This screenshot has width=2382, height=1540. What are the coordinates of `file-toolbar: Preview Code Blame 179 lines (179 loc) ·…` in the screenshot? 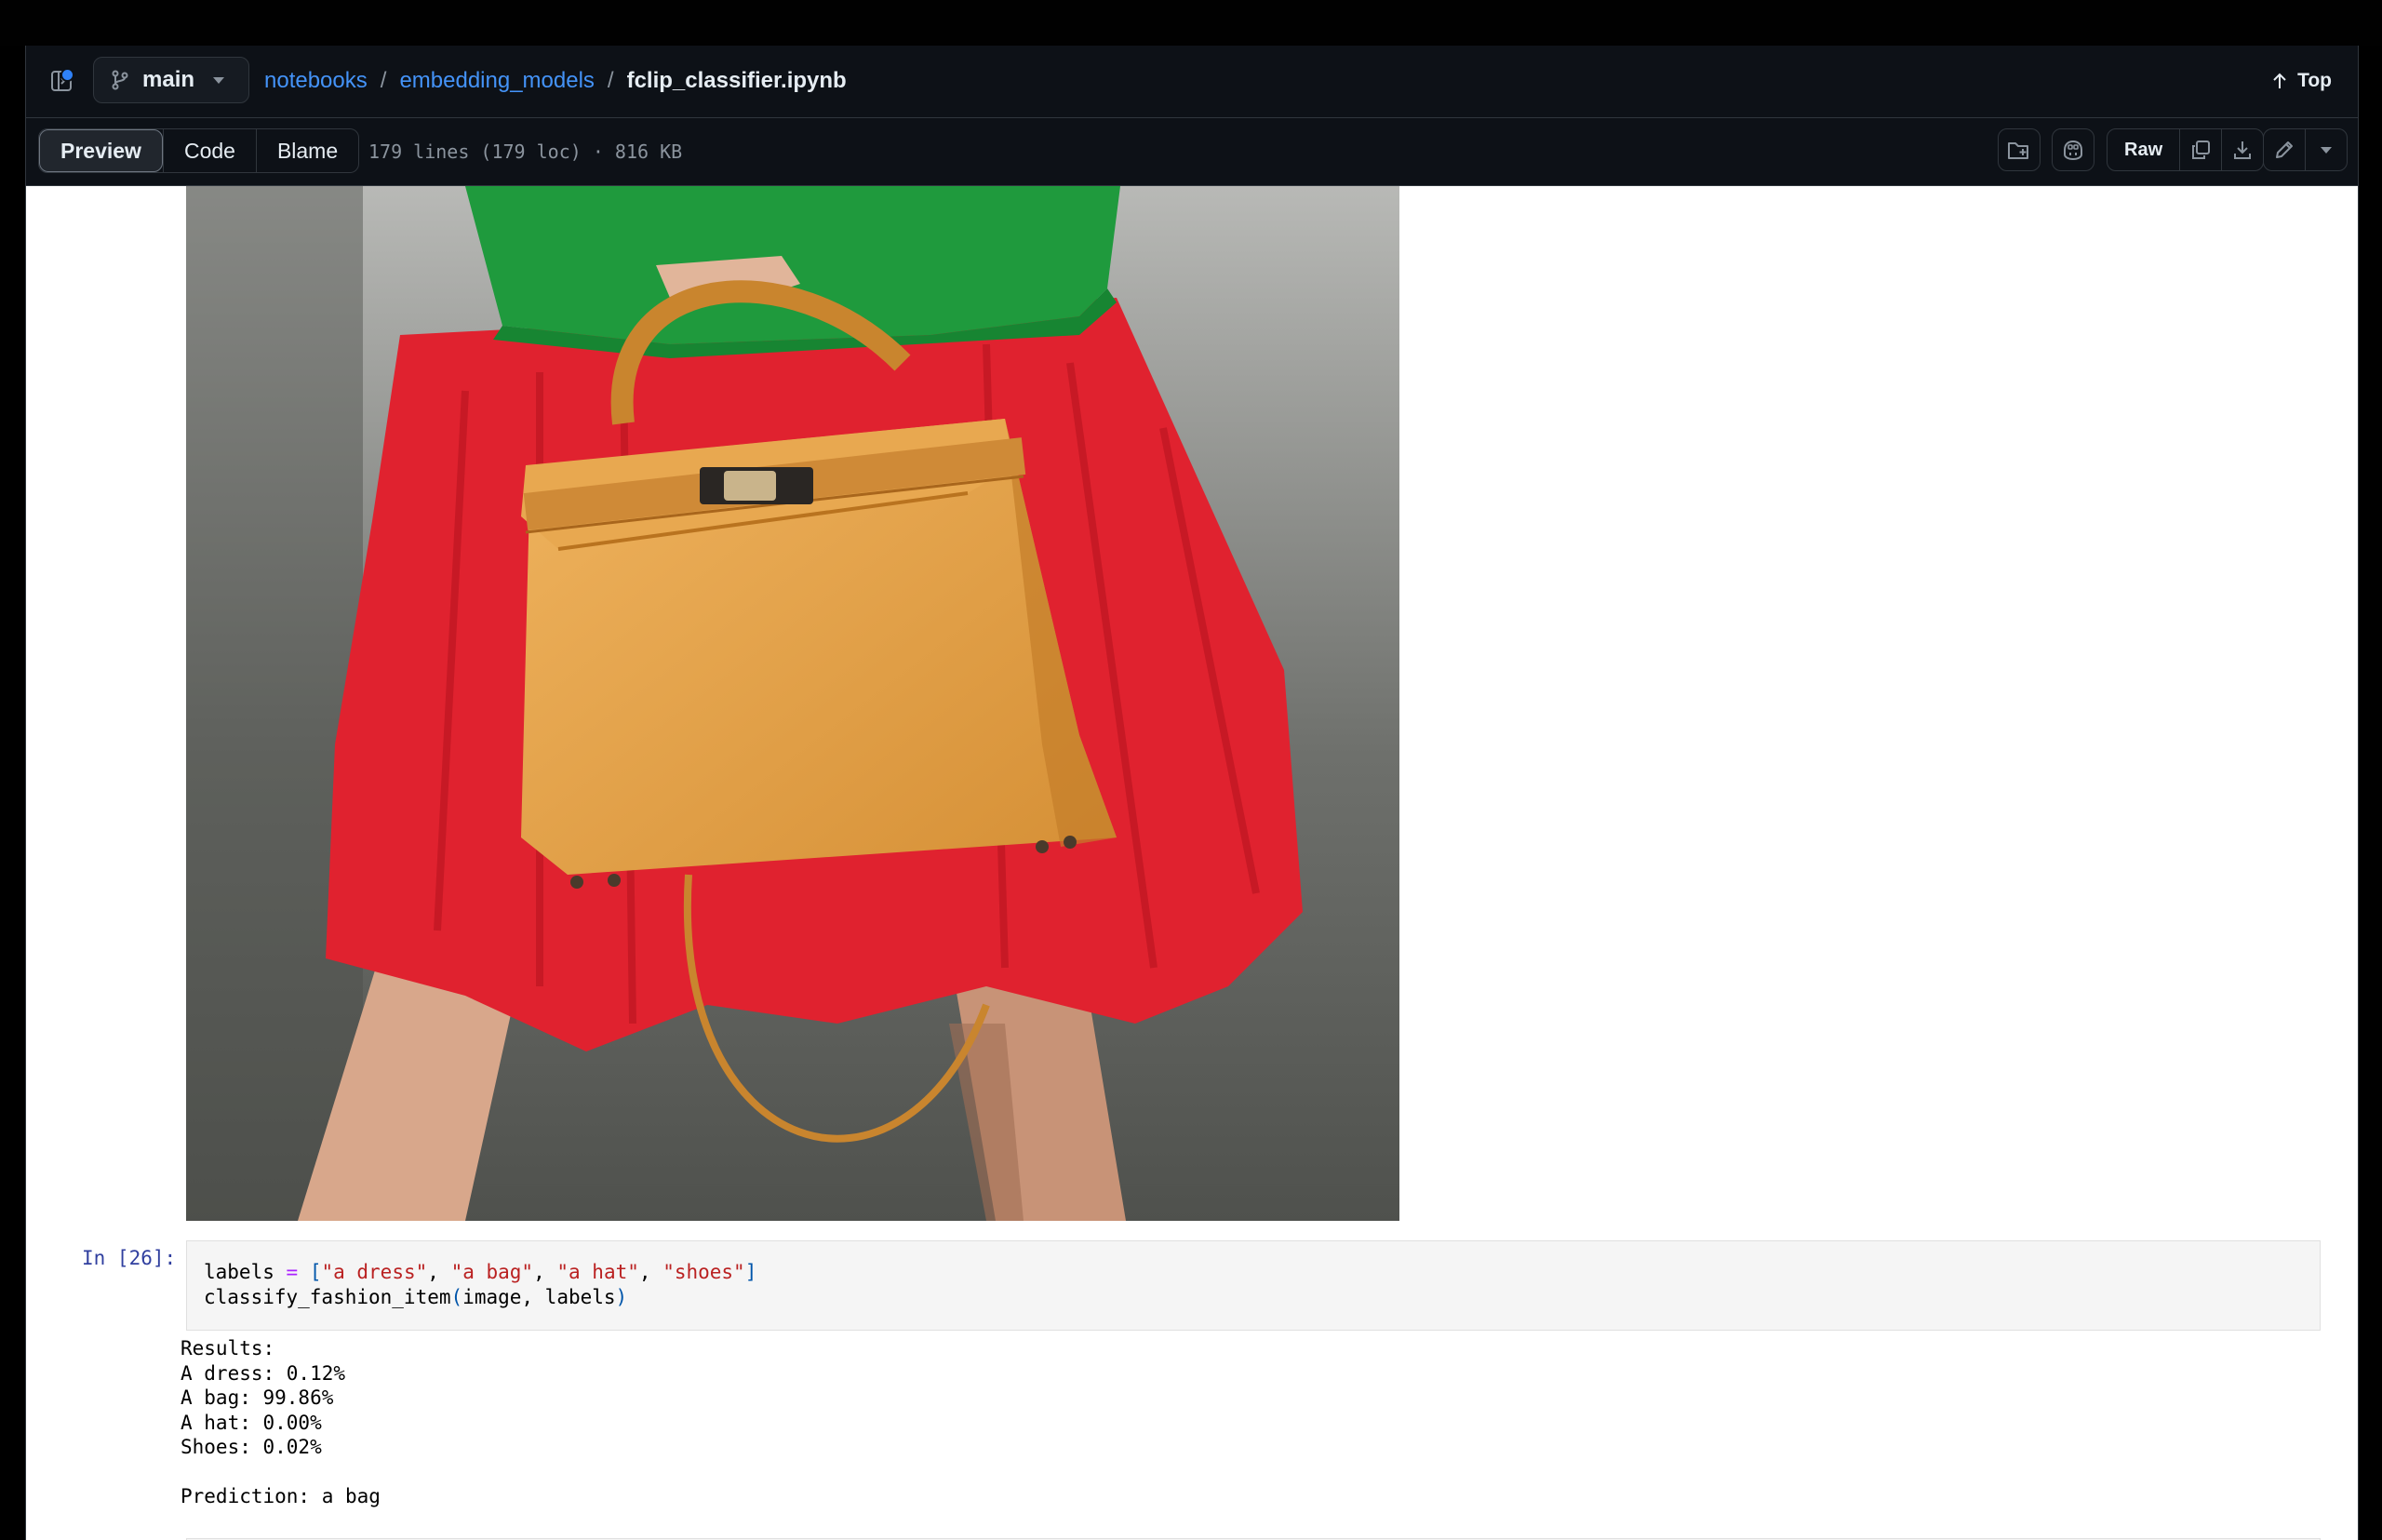 It's located at (1192, 152).